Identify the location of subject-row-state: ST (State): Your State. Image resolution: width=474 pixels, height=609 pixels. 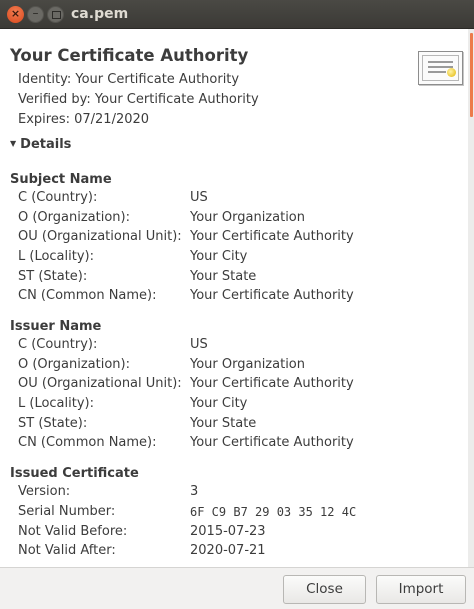
(234, 278).